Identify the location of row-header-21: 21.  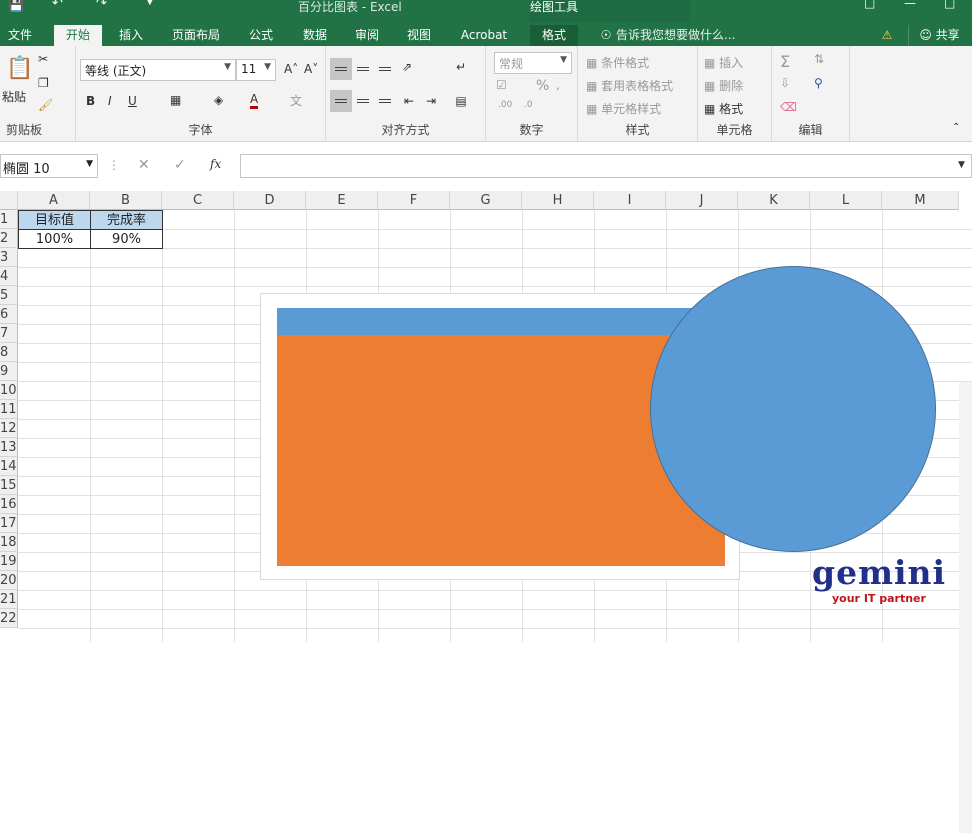
(9, 599).